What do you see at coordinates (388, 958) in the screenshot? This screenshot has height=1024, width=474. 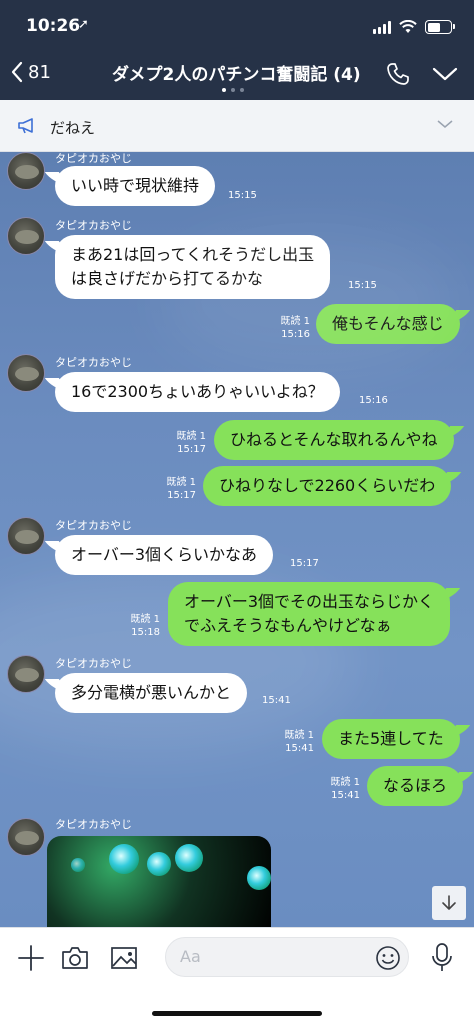 I see `emoji-icon` at bounding box center [388, 958].